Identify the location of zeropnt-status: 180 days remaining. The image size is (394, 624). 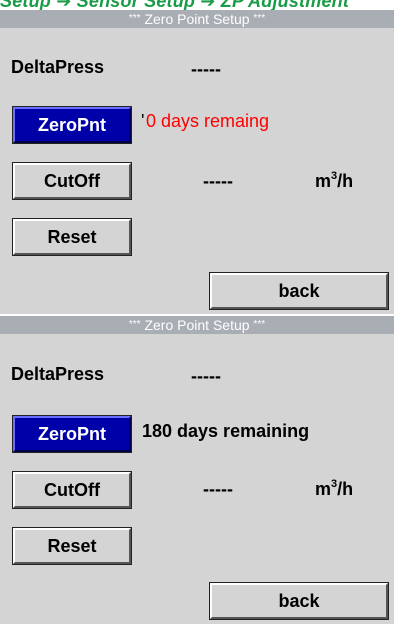
(226, 431).